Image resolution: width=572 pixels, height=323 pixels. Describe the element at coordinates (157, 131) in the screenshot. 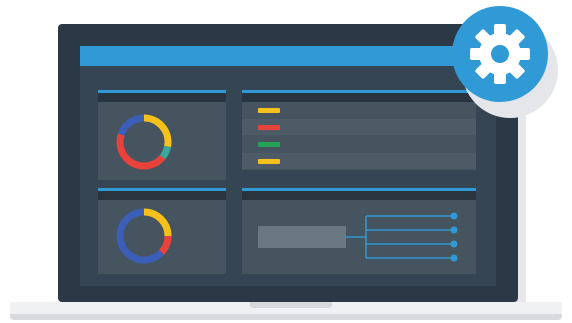

I see `donut-1-segment-yellow` at that location.